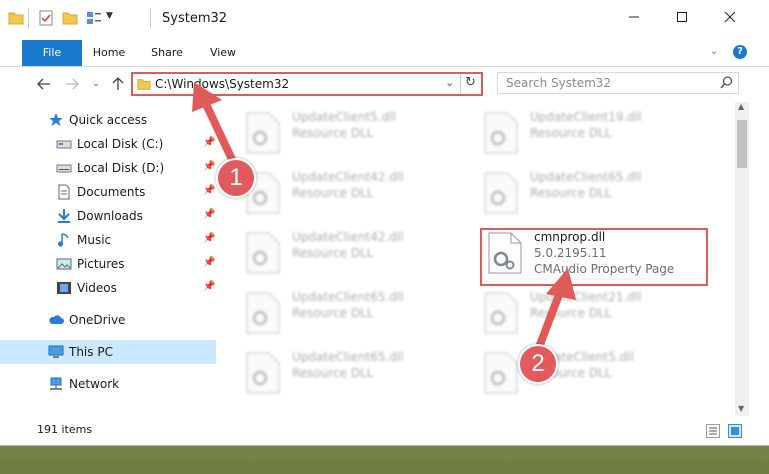 The width and height of the screenshot is (769, 474). I want to click on step-badge-1: 1, so click(236, 178).